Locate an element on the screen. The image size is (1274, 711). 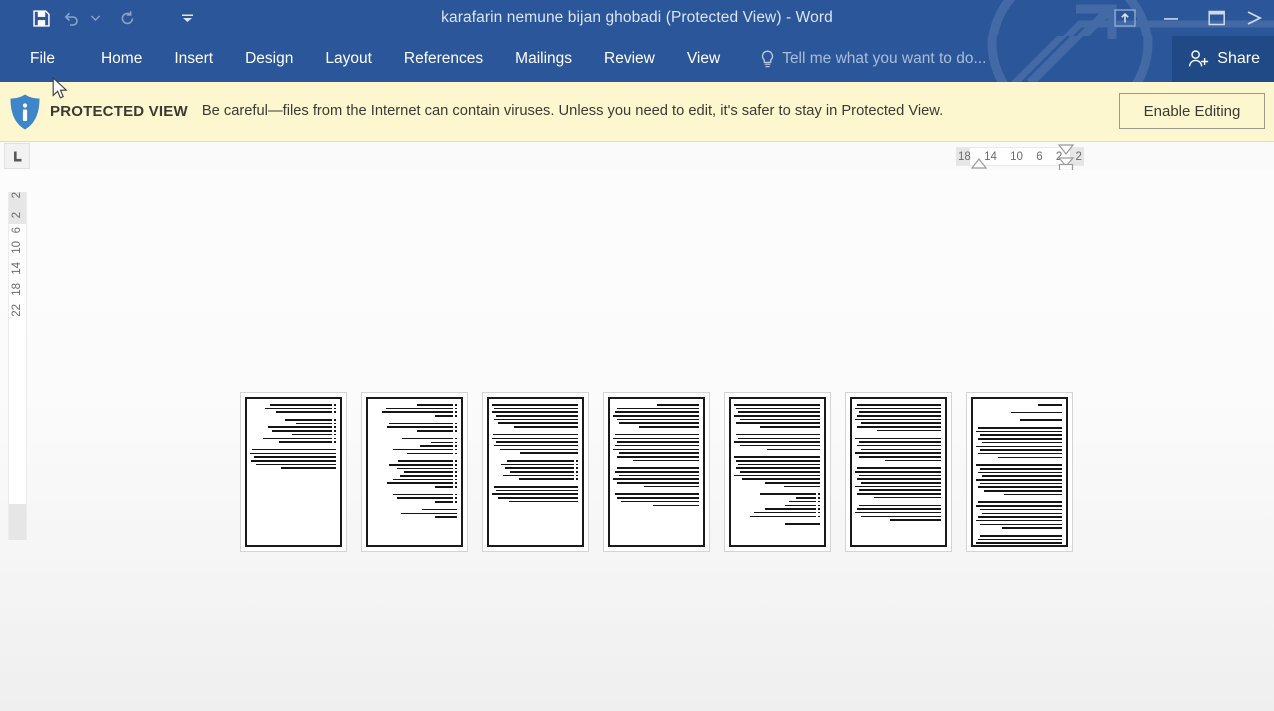
window-controls is located at coordinates (1188, 18).